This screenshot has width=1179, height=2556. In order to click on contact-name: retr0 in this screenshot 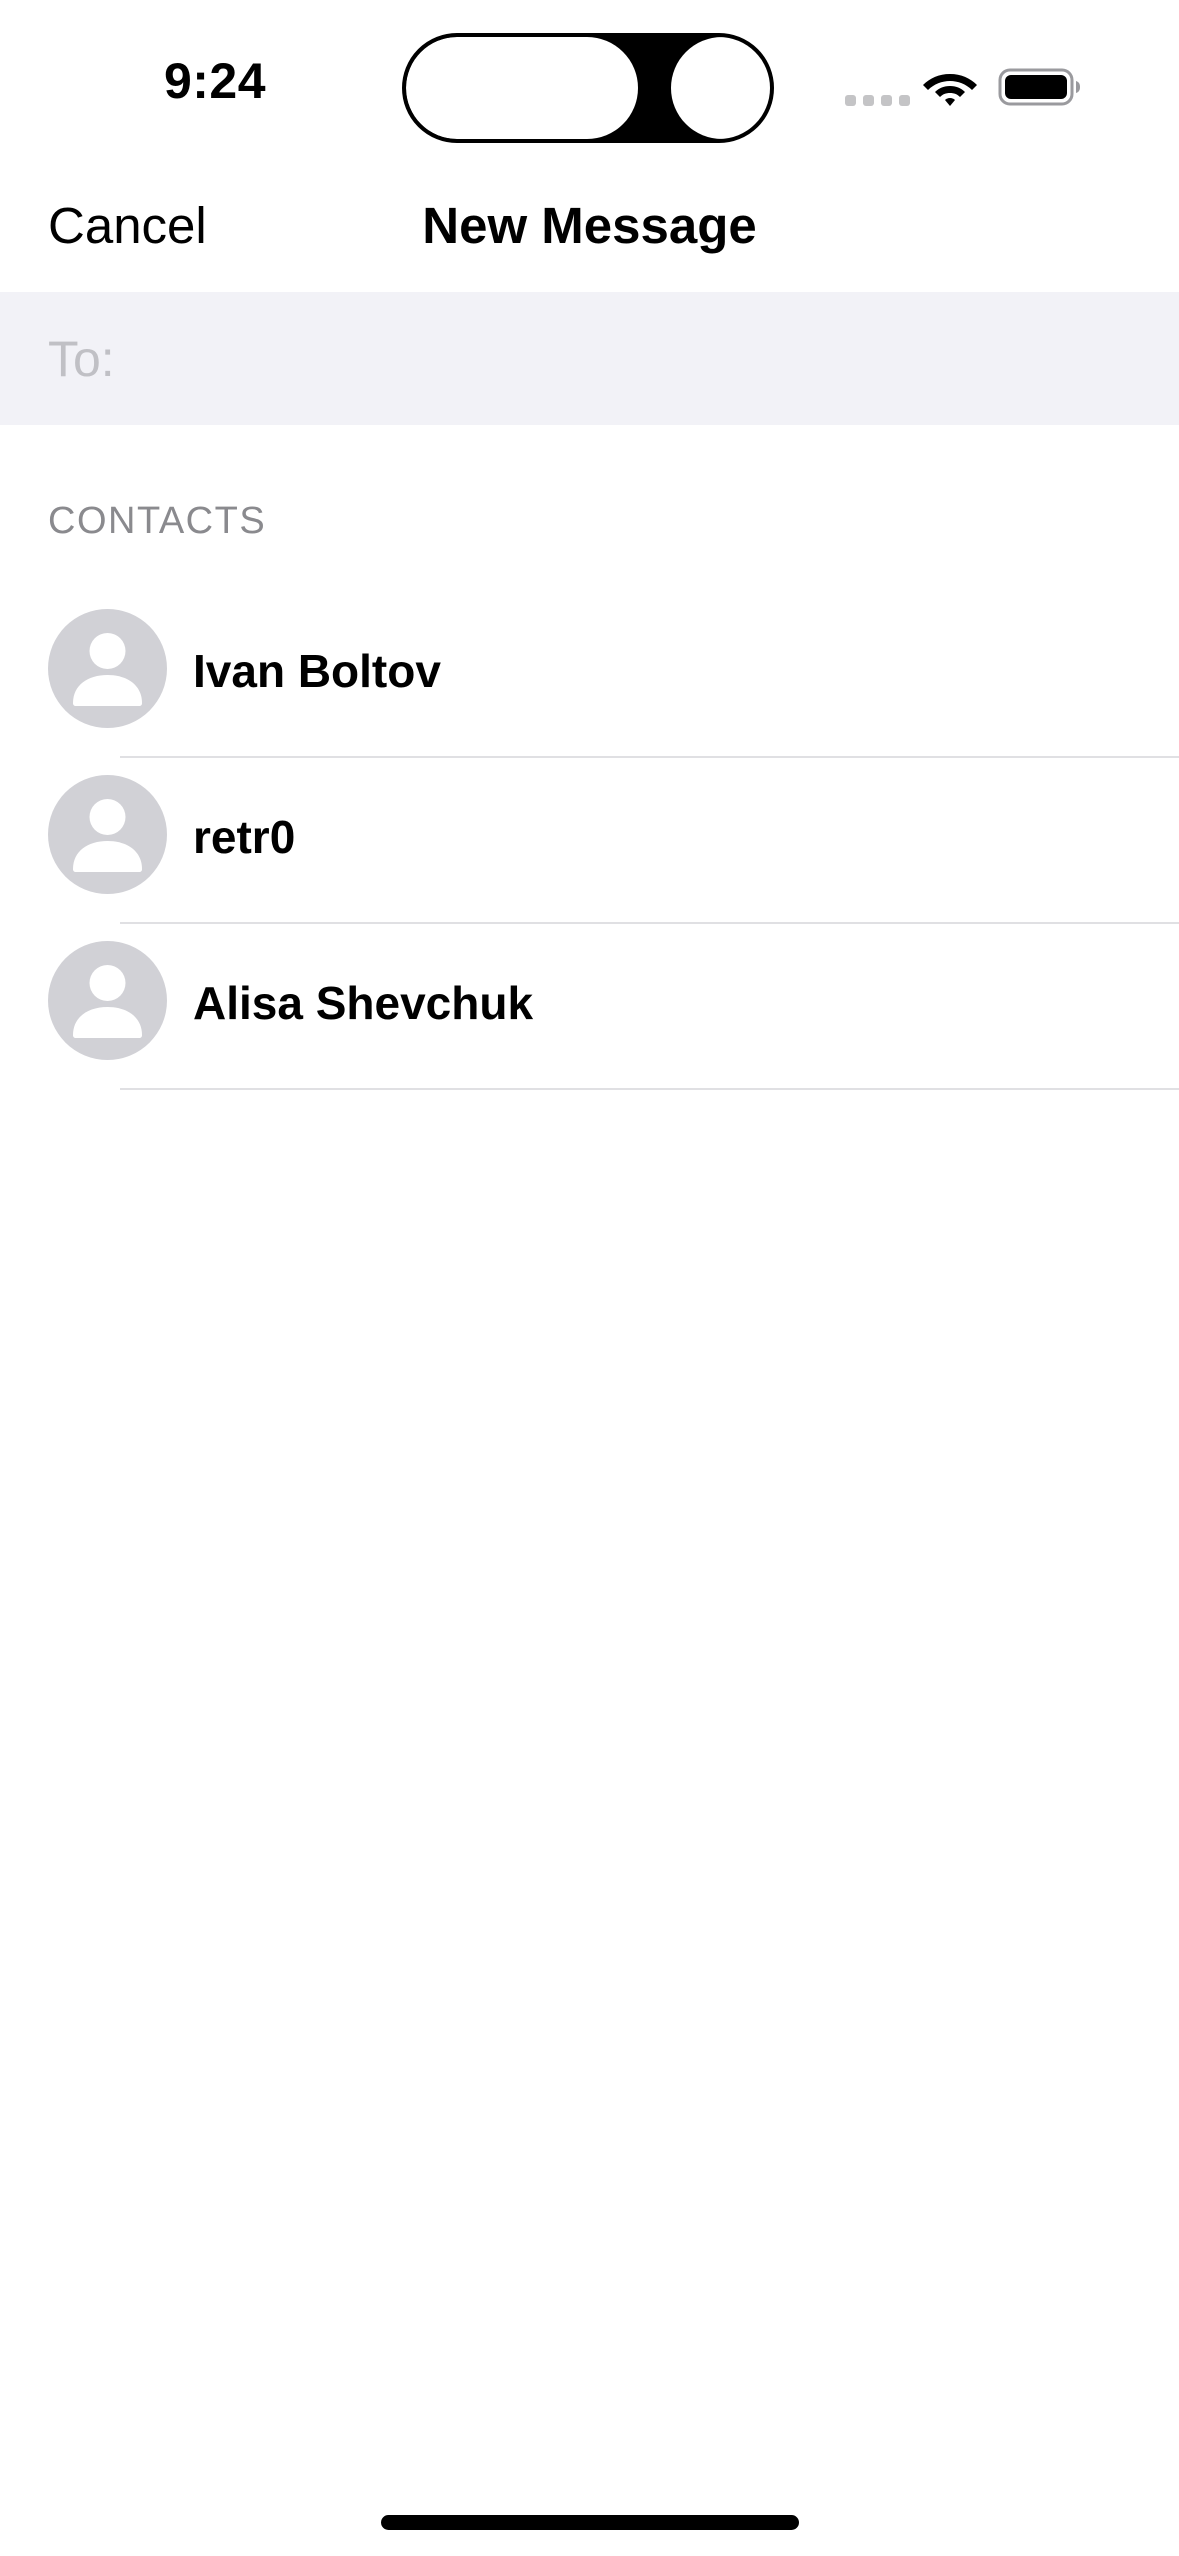, I will do `click(244, 837)`.